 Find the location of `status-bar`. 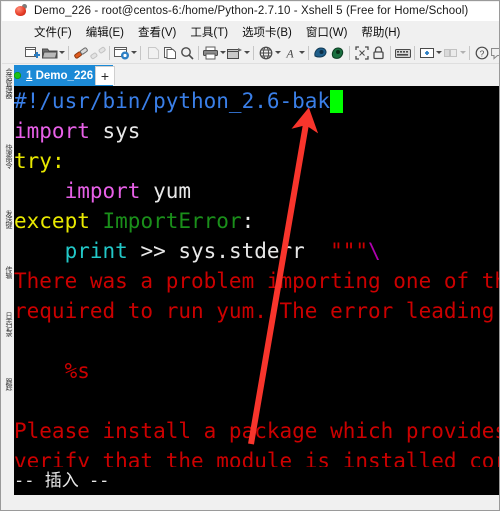

status-bar is located at coordinates (250, 502).